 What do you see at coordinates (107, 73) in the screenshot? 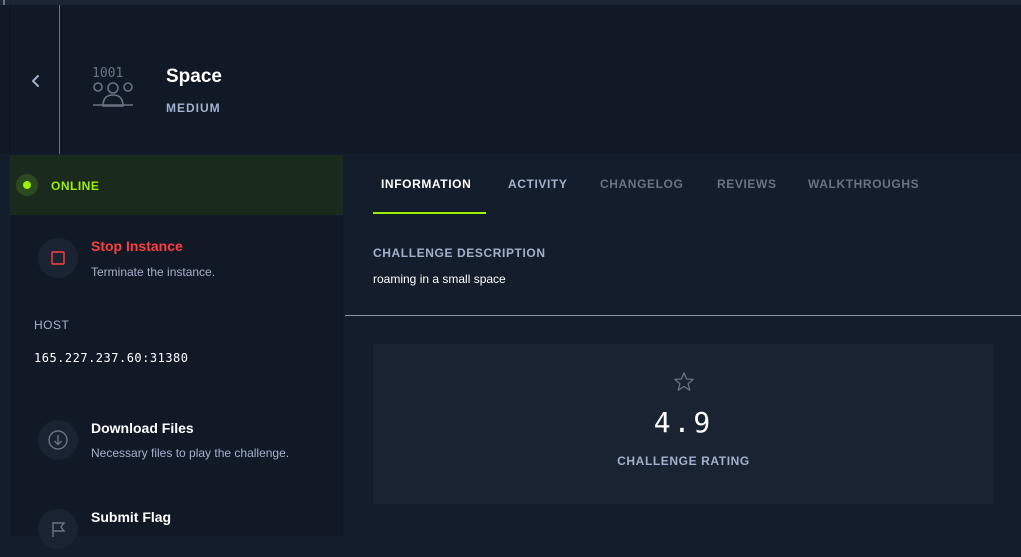
I see `svg-text: 1001` at bounding box center [107, 73].